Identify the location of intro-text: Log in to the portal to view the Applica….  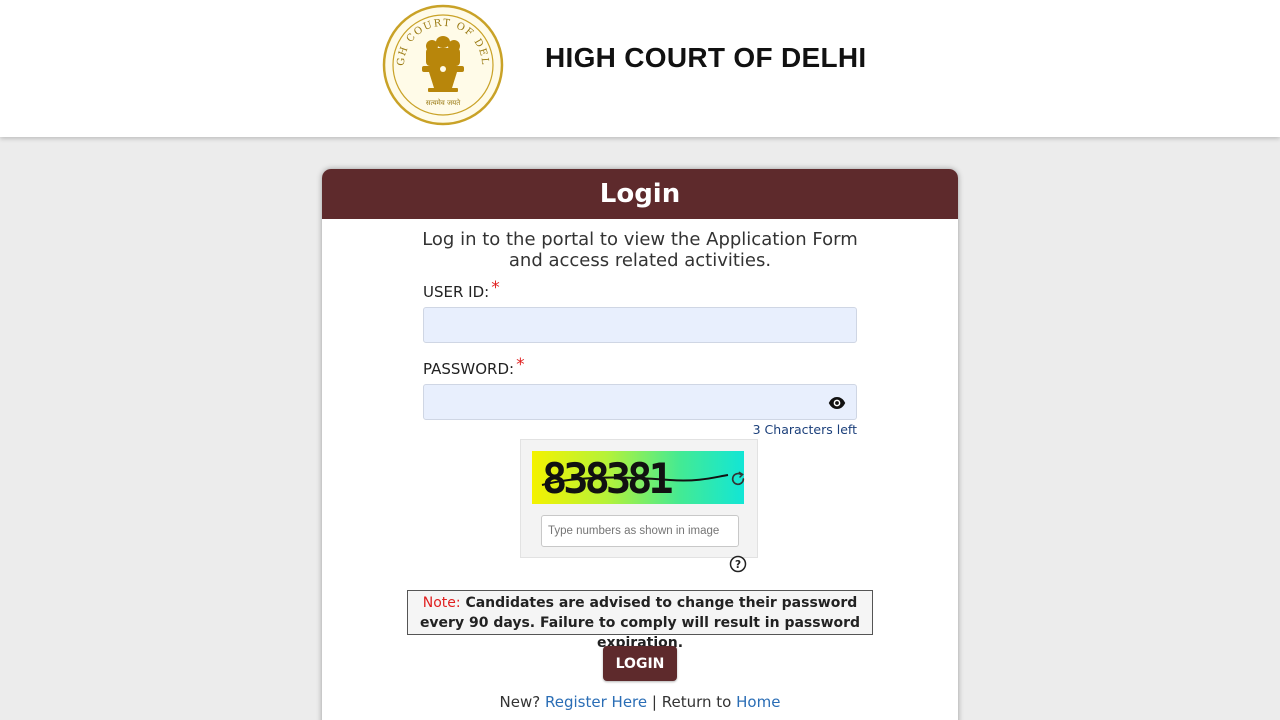
(640, 250).